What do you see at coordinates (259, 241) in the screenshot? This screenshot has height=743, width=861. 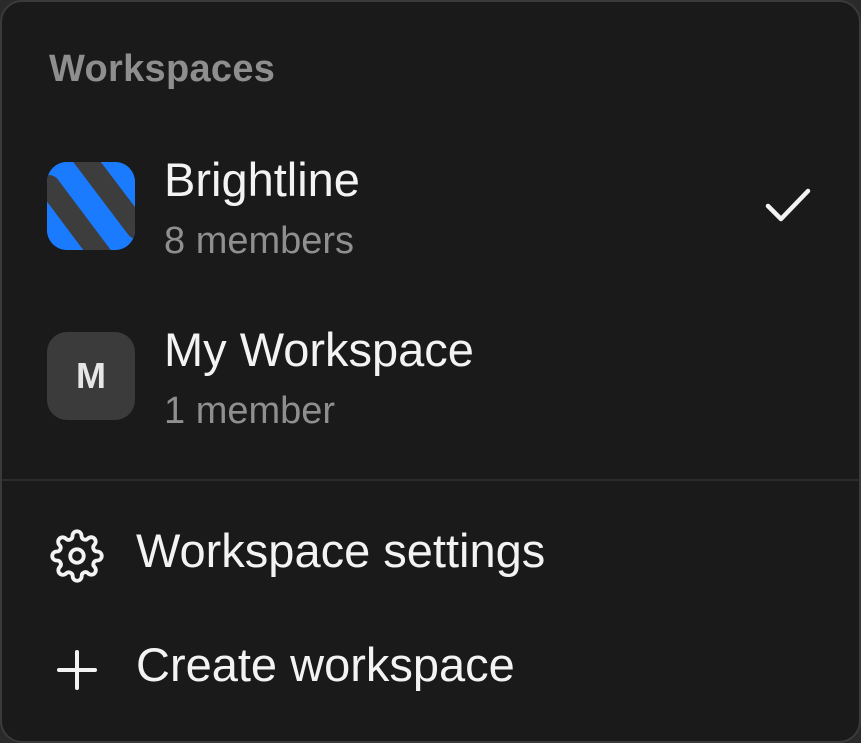 I see `workspace-member-count: 8 members` at bounding box center [259, 241].